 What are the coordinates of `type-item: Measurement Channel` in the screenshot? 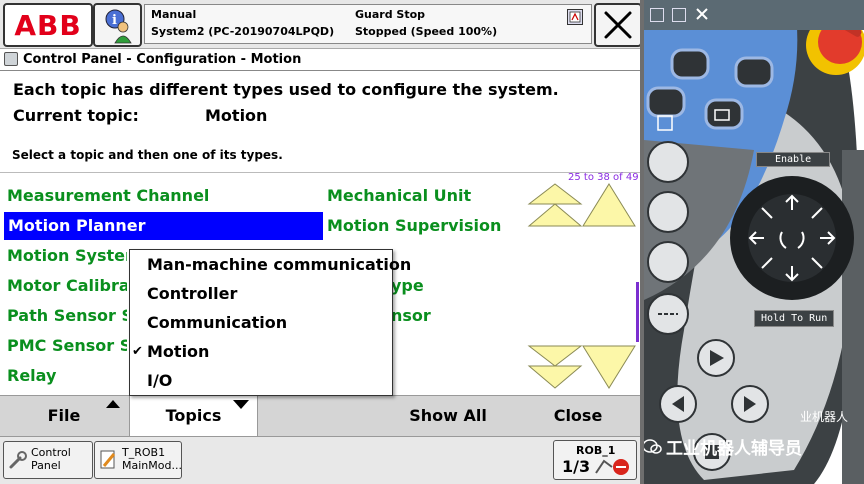 It's located at (163, 196).